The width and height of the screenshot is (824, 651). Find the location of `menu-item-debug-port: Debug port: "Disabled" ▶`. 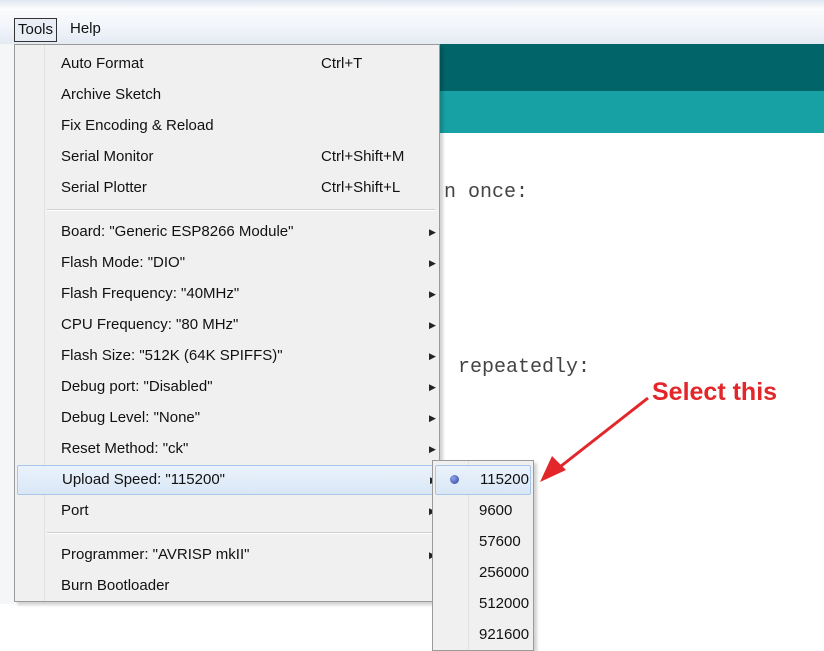

menu-item-debug-port: Debug port: "Disabled" ▶ is located at coordinates (227, 387).